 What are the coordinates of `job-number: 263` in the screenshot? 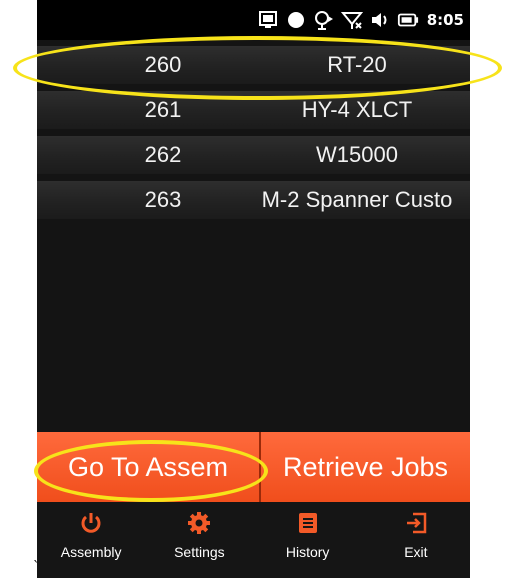 It's located at (163, 199).